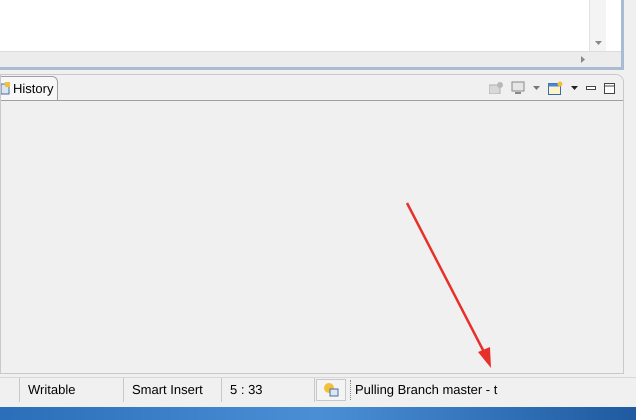 The width and height of the screenshot is (636, 420). Describe the element at coordinates (583, 59) in the screenshot. I see `scroll-right-icon` at that location.